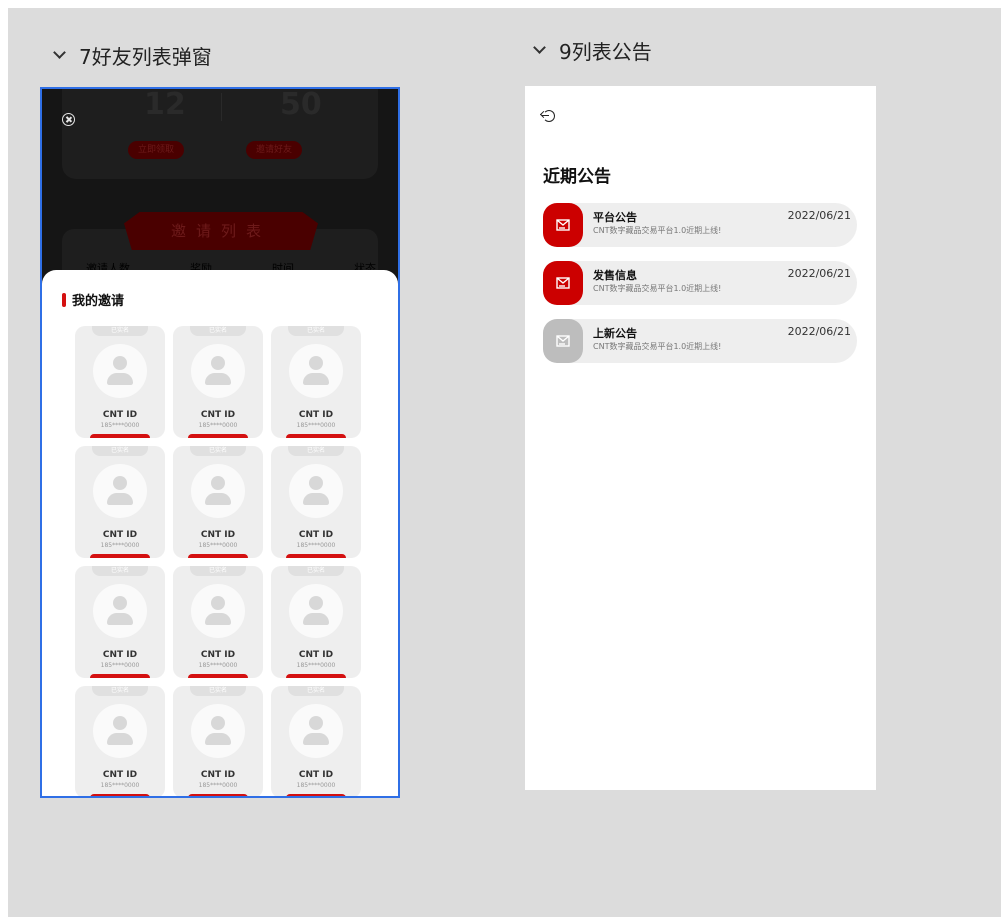  What do you see at coordinates (605, 52) in the screenshot?
I see `frame-title-text: 9列表公告` at bounding box center [605, 52].